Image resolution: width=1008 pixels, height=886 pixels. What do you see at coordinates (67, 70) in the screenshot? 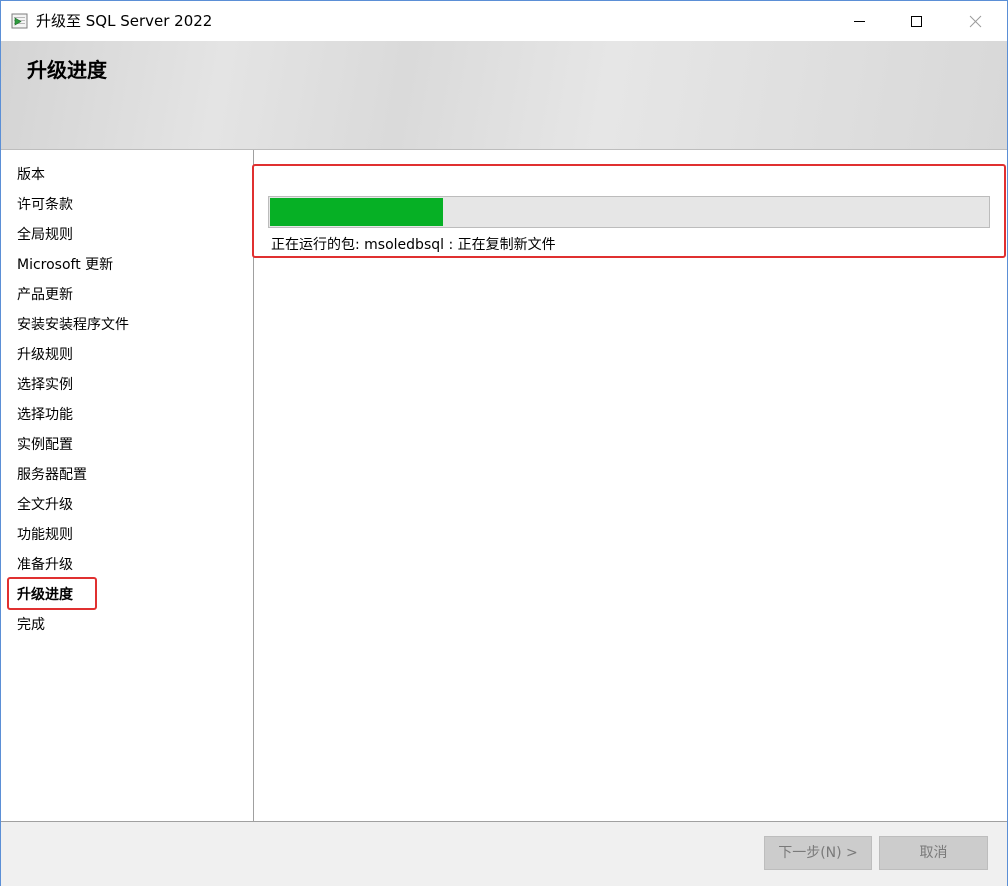
I see `page-title: 升级进度` at bounding box center [67, 70].